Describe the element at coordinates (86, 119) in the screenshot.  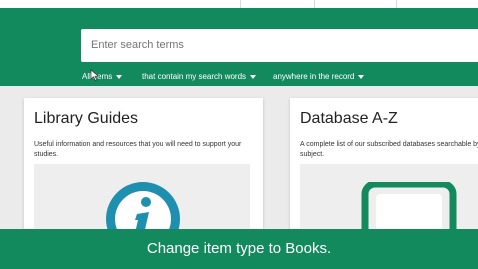
I see `card-title: Library Guides` at that location.